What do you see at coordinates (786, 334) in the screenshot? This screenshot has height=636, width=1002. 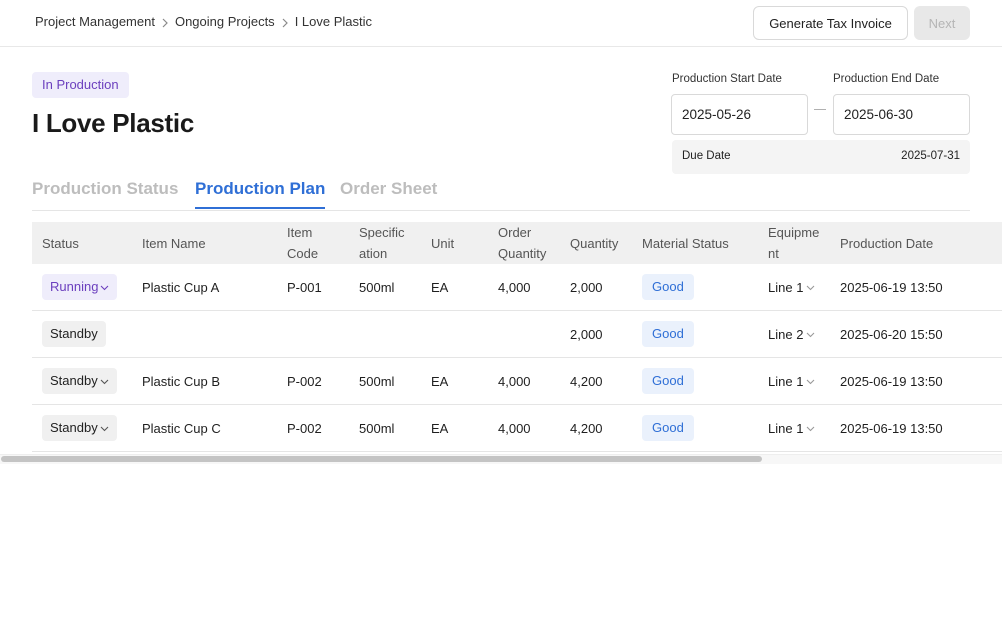 I see `equipment-label: Line 2` at bounding box center [786, 334].